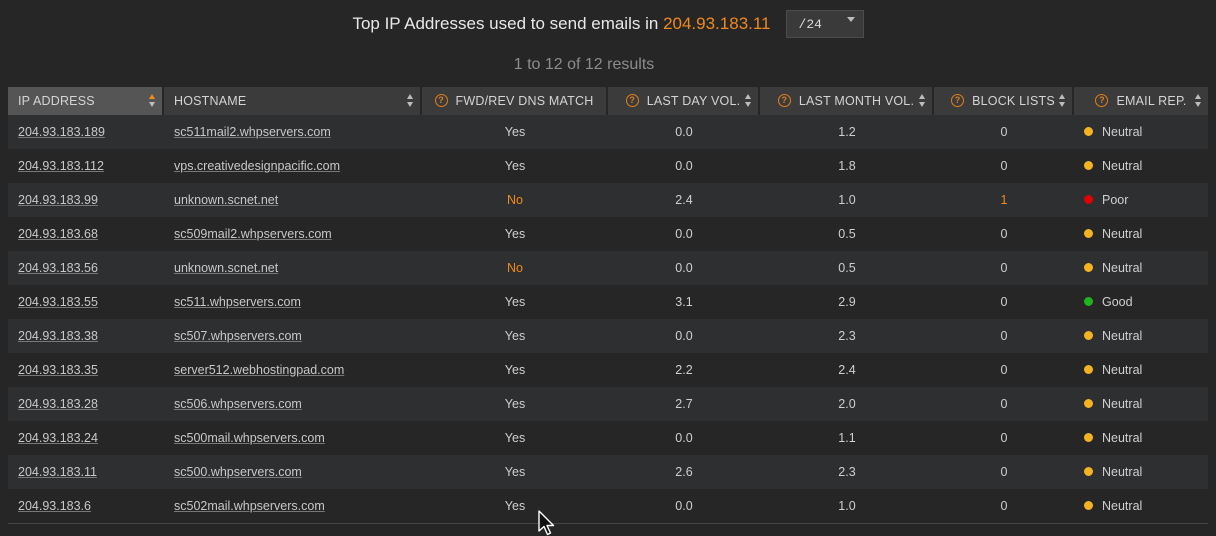 The height and width of the screenshot is (536, 1216). Describe the element at coordinates (237, 302) in the screenshot. I see `hostname-link: sc511.whpservers.com` at that location.